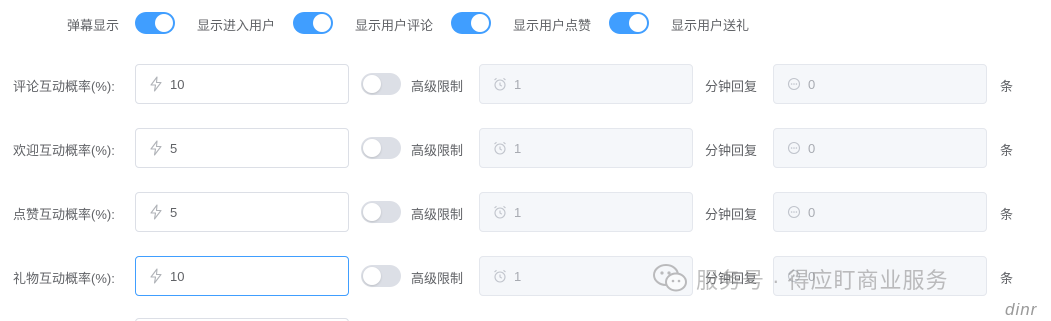  I want to click on display-toggle-row: 弹幕显示 显示进入用户 显示用户评论 显示用户点赞 显示用户送礼, so click(525, 23).